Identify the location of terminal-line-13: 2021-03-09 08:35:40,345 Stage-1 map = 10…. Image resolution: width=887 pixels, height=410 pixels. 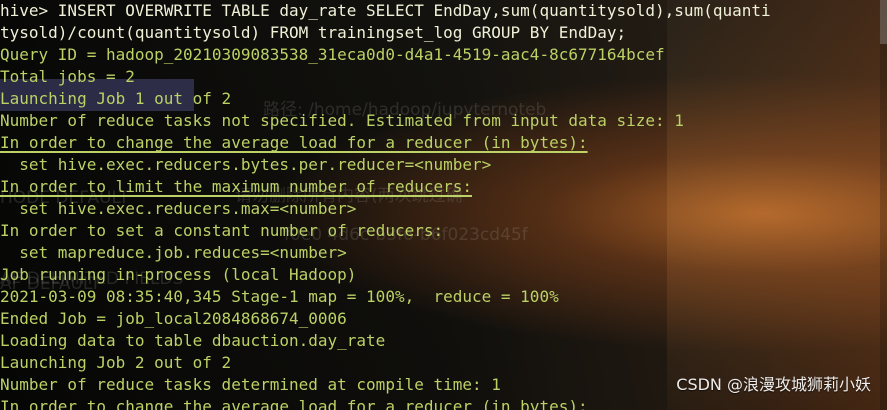
(279, 296).